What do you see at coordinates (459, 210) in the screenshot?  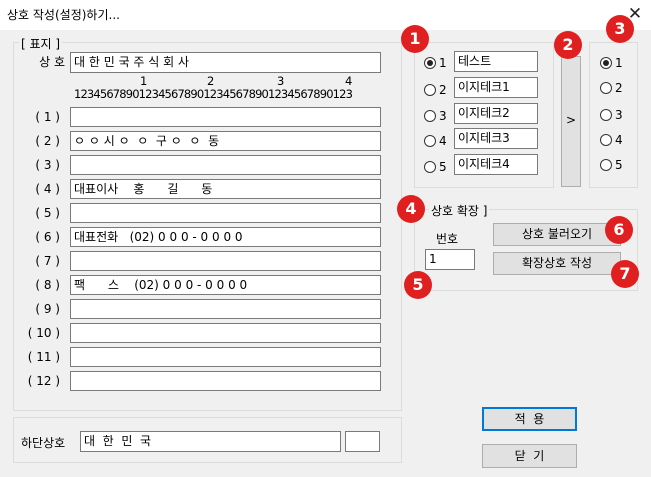 I see `extension-group-label: 상호 확장 ]` at bounding box center [459, 210].